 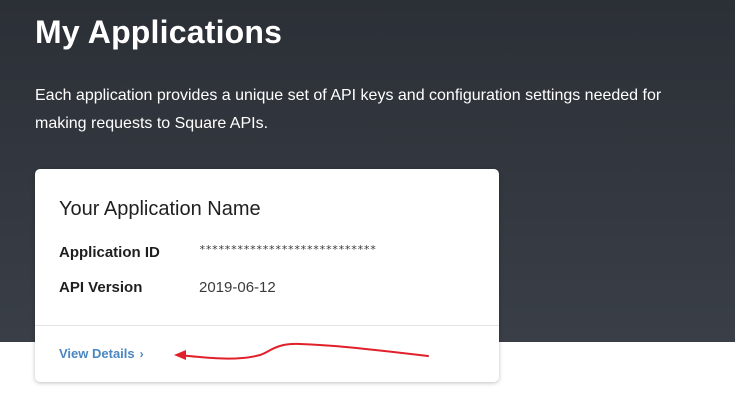 What do you see at coordinates (267, 325) in the screenshot?
I see `card-divider` at bounding box center [267, 325].